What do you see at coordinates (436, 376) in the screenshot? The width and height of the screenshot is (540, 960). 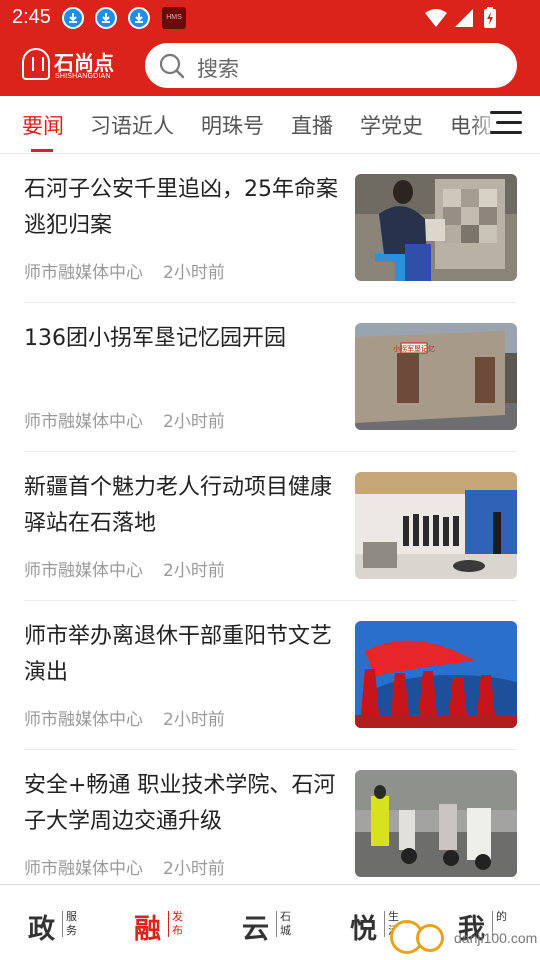 I see `news-thumbnail: 小拐军垦记忆` at bounding box center [436, 376].